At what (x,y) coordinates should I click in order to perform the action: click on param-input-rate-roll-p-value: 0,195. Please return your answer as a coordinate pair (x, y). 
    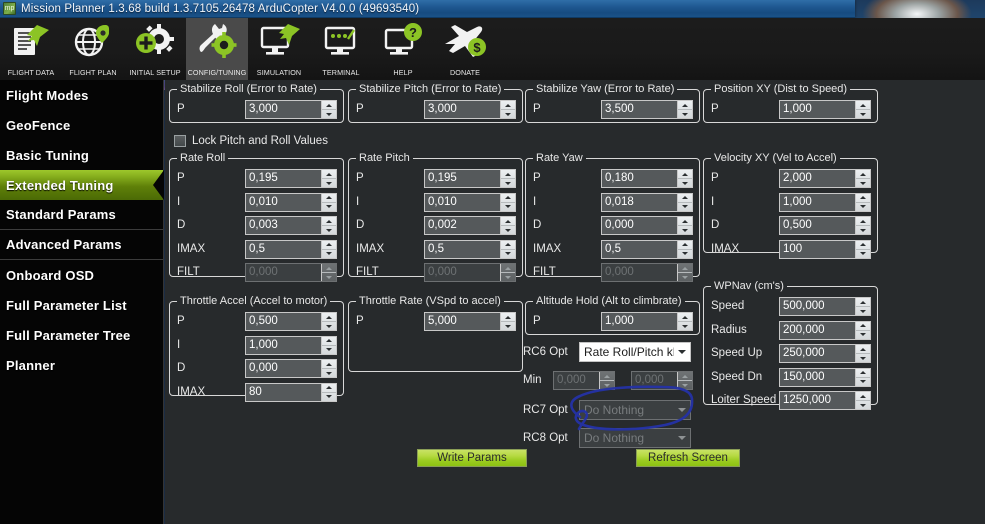
    Looking at the image, I should click on (283, 178).